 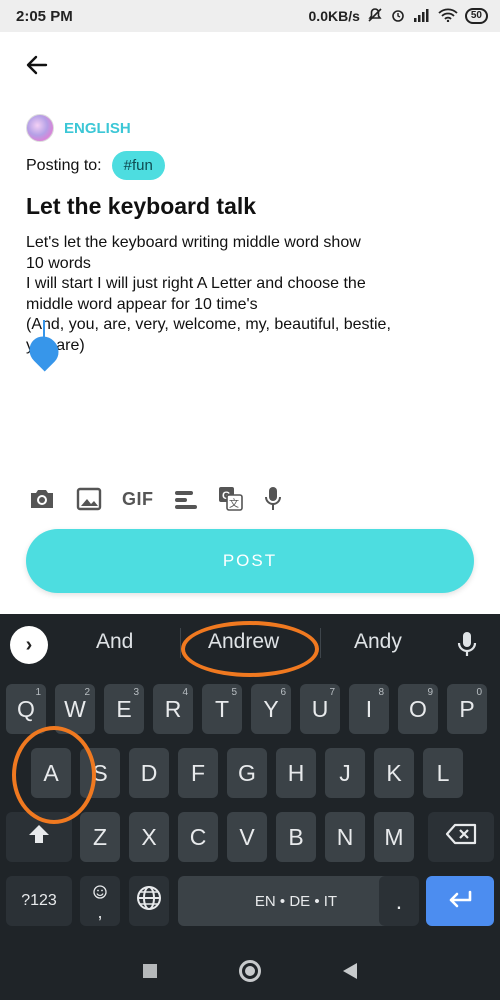 I want to click on key-r: R4, so click(x=173, y=709).